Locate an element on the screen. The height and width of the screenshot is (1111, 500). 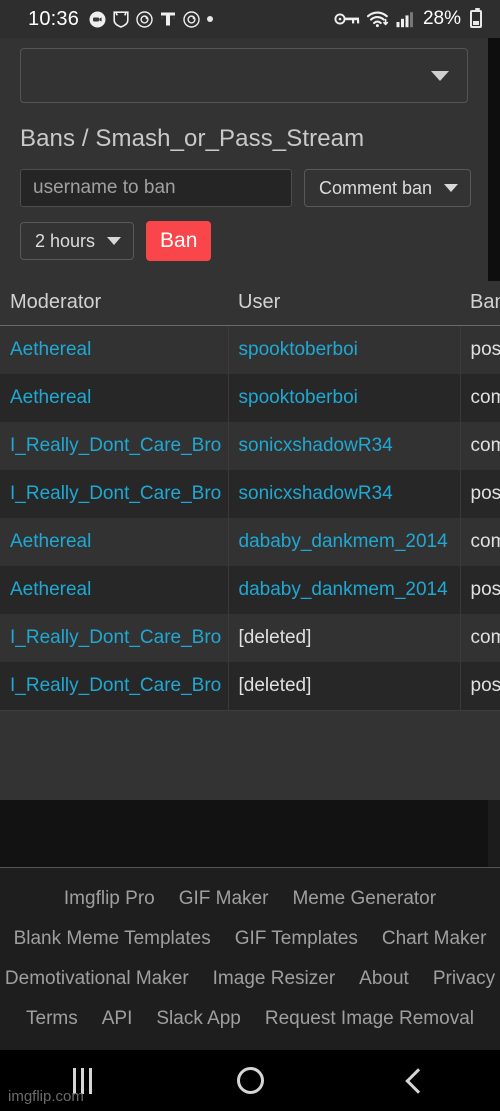
dot-icon is located at coordinates (210, 19).